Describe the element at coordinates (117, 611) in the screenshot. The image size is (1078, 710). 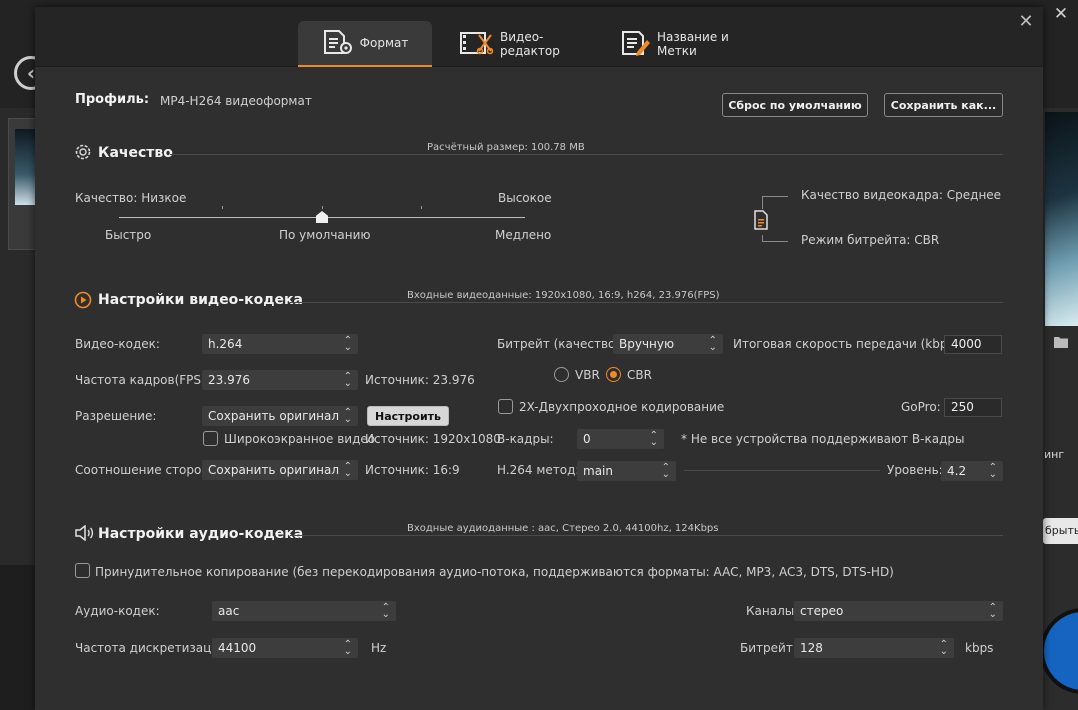
I see `audio-codec-label: Аудио-кодек:` at that location.